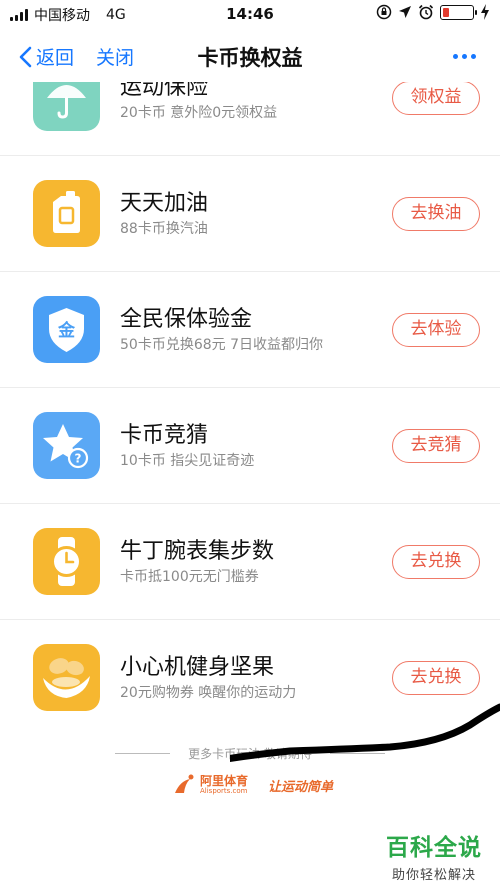 This screenshot has width=500, height=889. Describe the element at coordinates (458, 12) in the screenshot. I see `battery-icon` at that location.